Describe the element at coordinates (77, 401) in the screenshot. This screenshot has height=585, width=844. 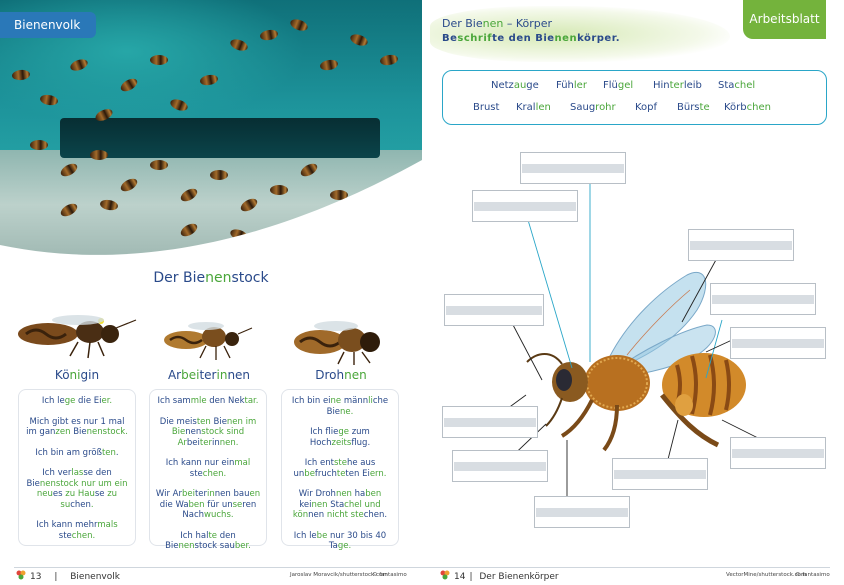
I see `fact-line: Ich lege die Eier.` at that location.